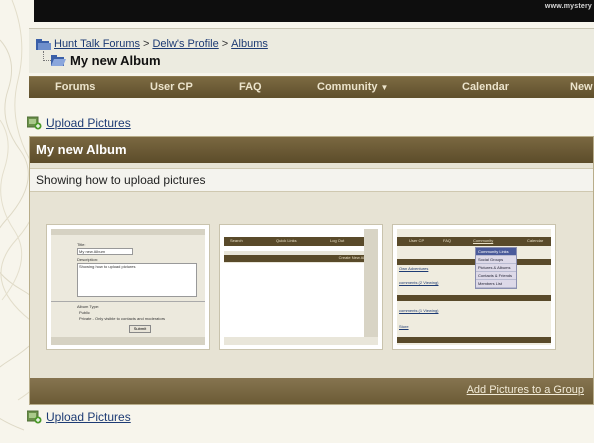  I want to click on album-footer: Add Pictures to a Group, so click(311, 391).